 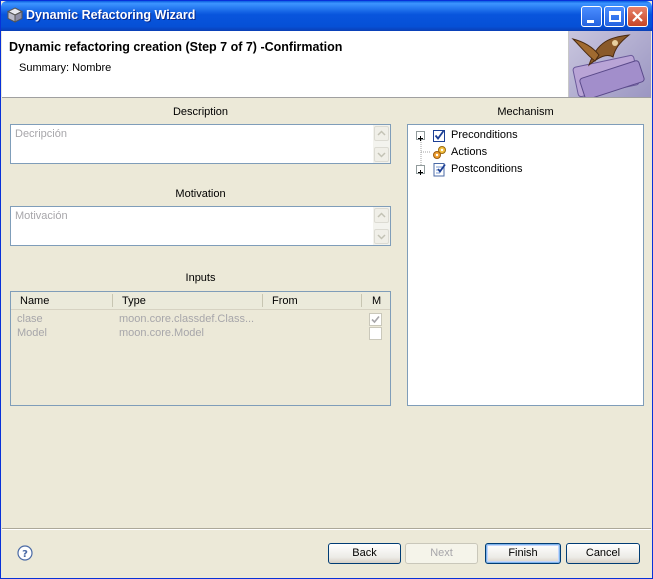 What do you see at coordinates (41, 134) in the screenshot?
I see `description-placeholder: Decripción` at bounding box center [41, 134].